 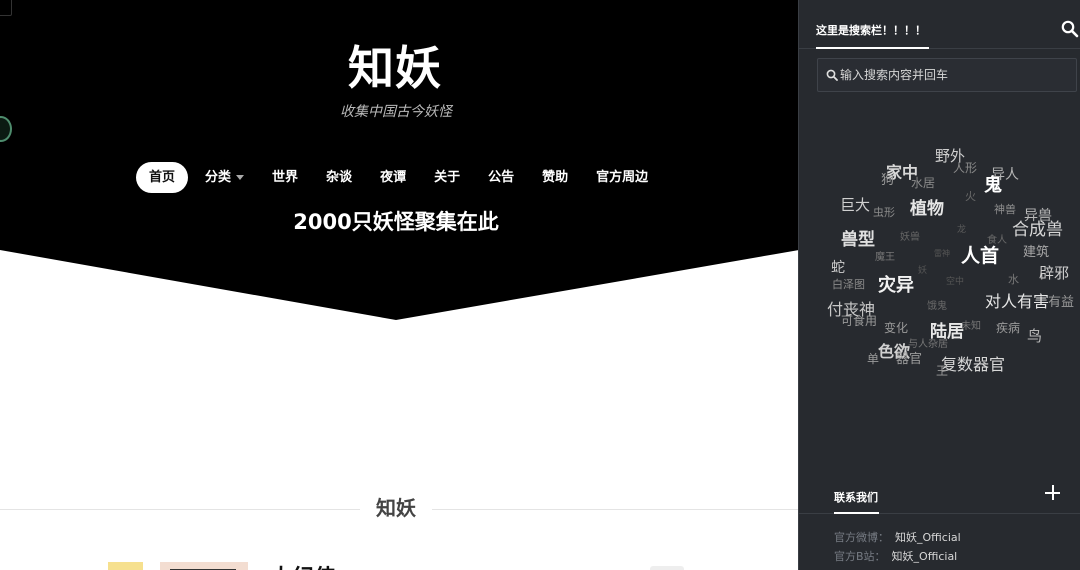 What do you see at coordinates (1054, 273) in the screenshot?
I see `tag-cloud-item: 辟邪` at bounding box center [1054, 273].